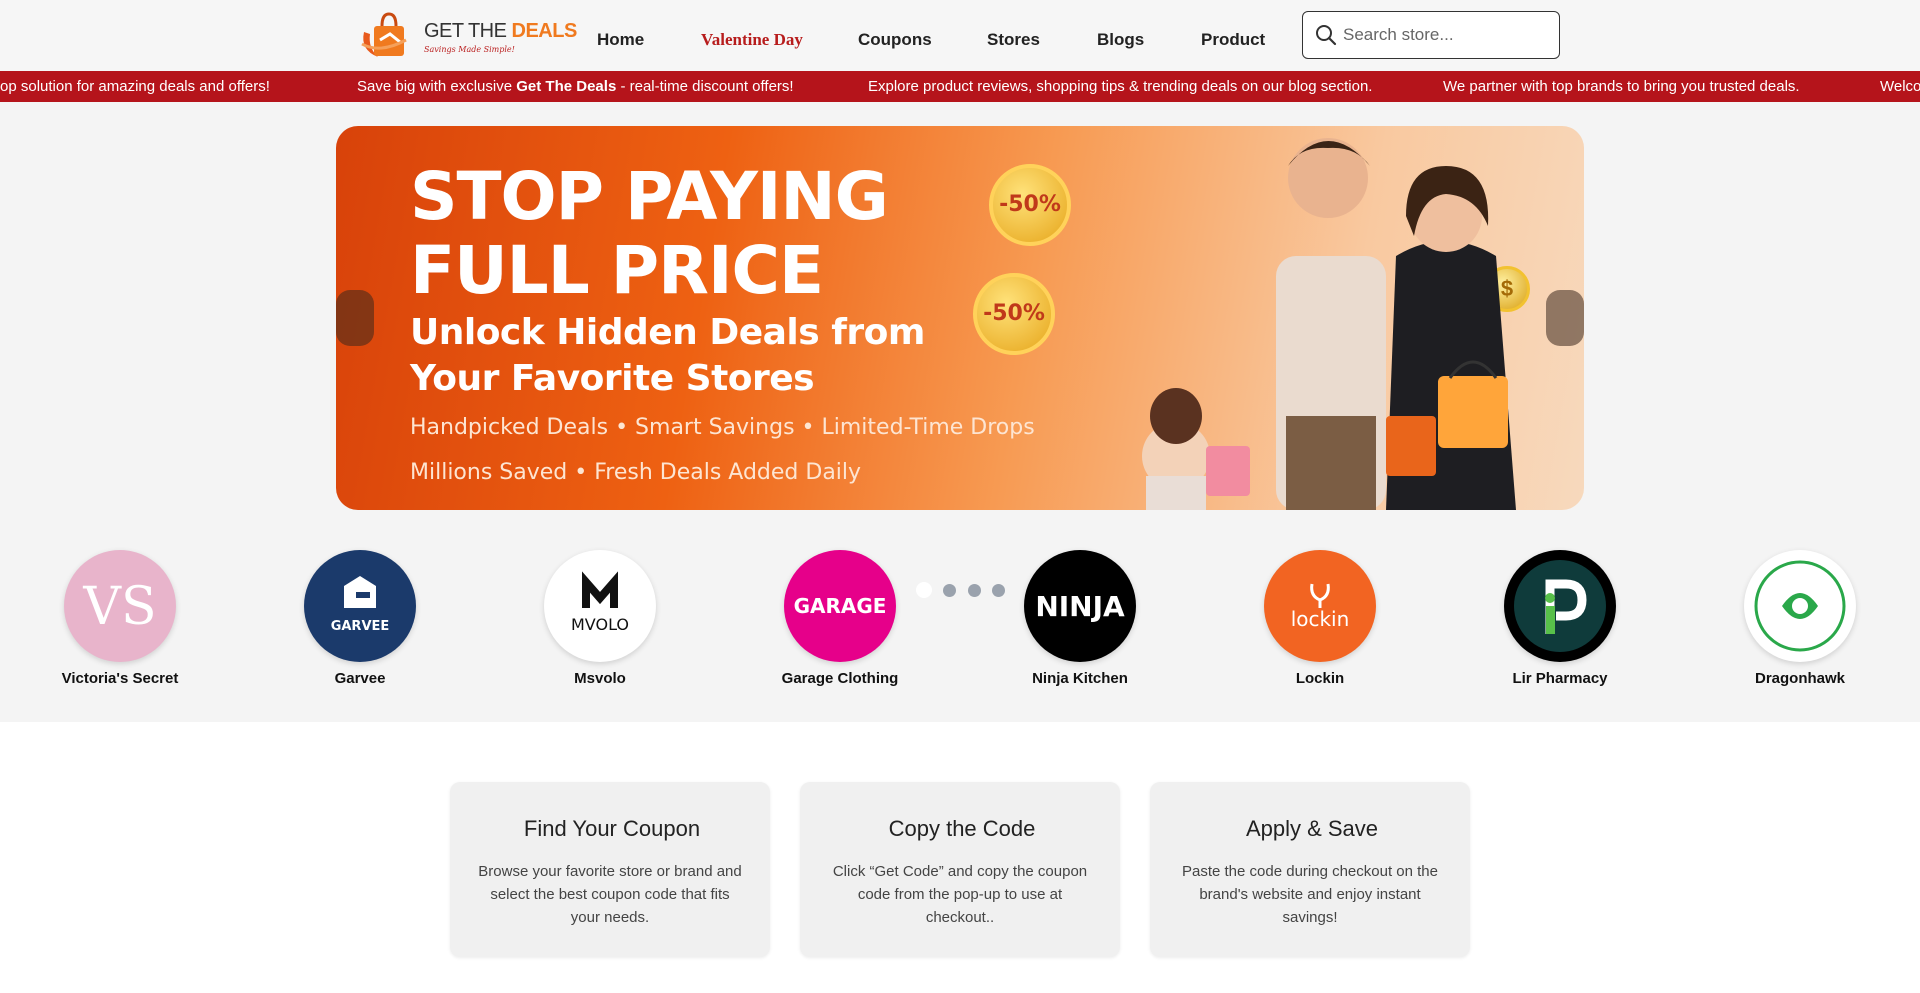 The image size is (1920, 993). I want to click on brand-logo: GARVEE, so click(360, 606).